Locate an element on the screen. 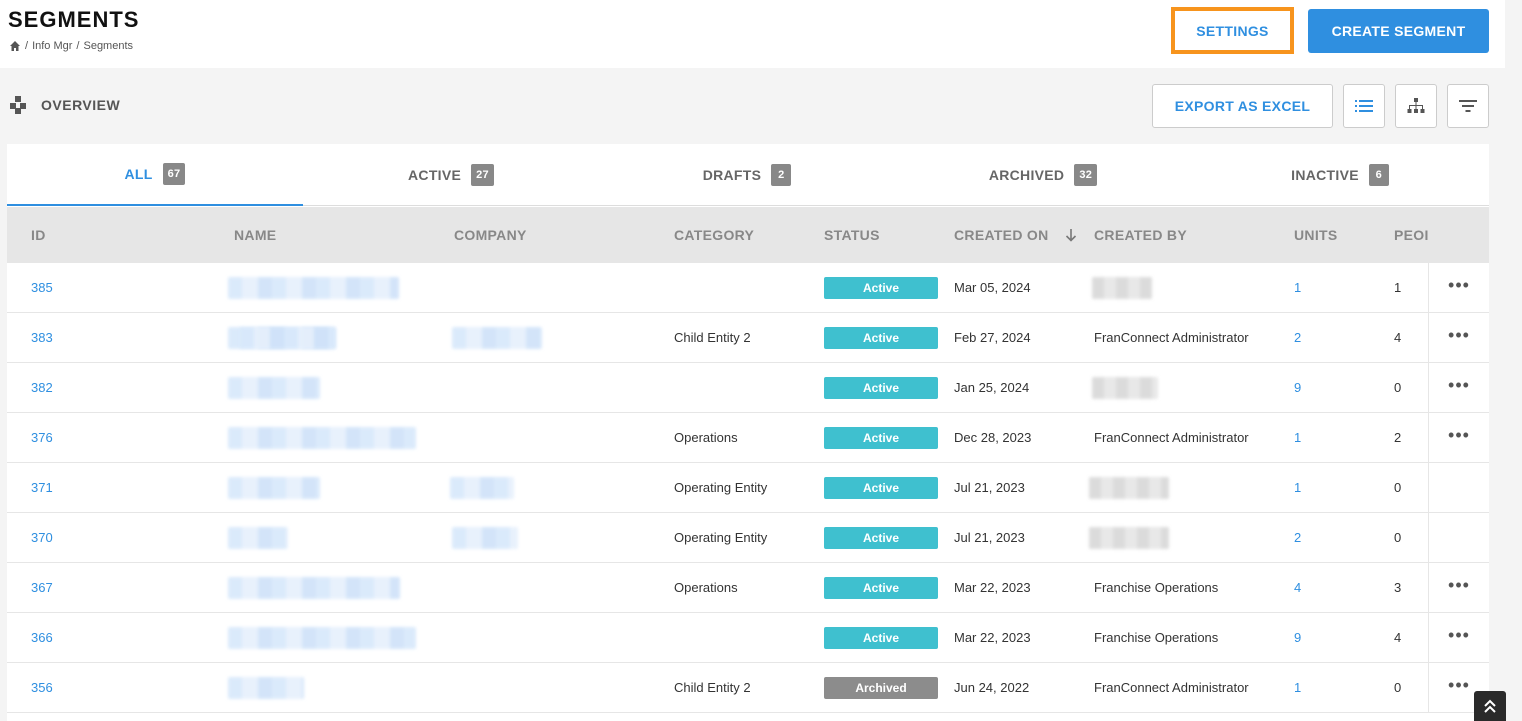 This screenshot has width=1522, height=721. list-view-button is located at coordinates (1364, 106).